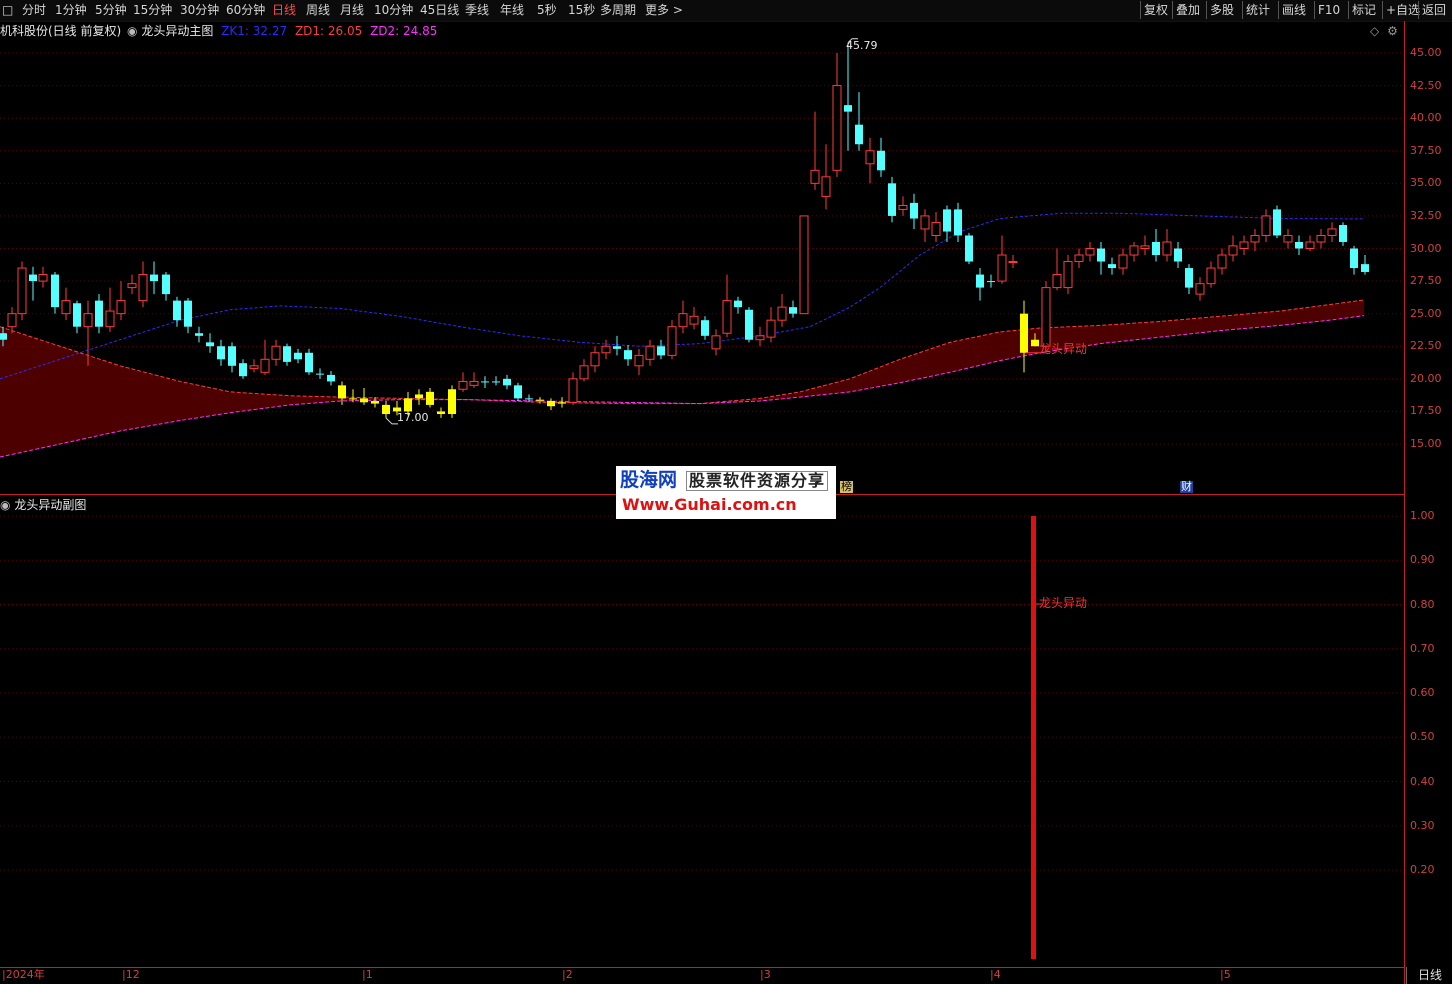 The width and height of the screenshot is (1452, 984). I want to click on price-tick: 20.00, so click(1426, 378).